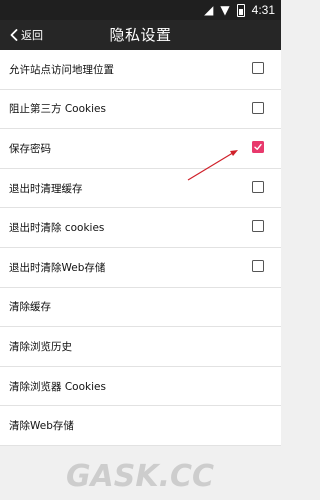 This screenshot has width=320, height=500. Describe the element at coordinates (30, 148) in the screenshot. I see `settings-row-label: 保存密码` at that location.